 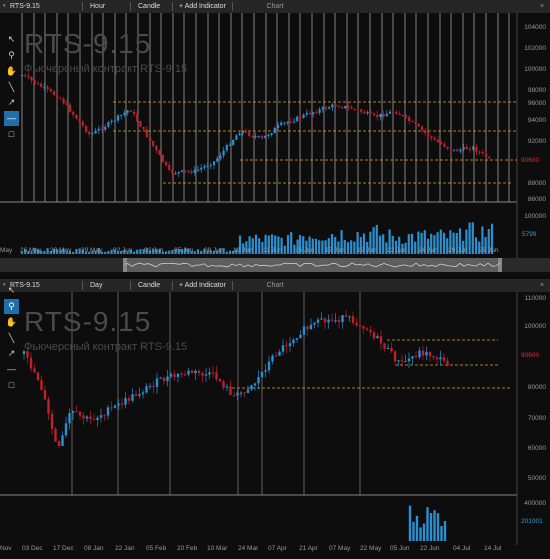 I want to click on date-tick: 24 Jun, so click(x=428, y=250).